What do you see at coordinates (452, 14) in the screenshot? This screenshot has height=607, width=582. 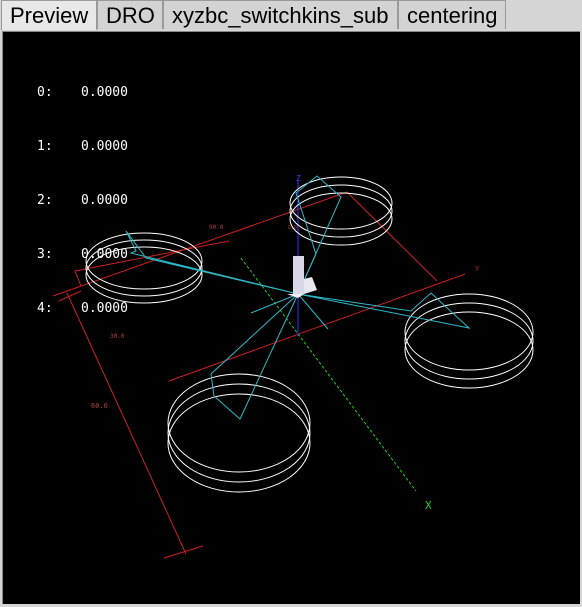 I see `tab-centering: centering` at bounding box center [452, 14].